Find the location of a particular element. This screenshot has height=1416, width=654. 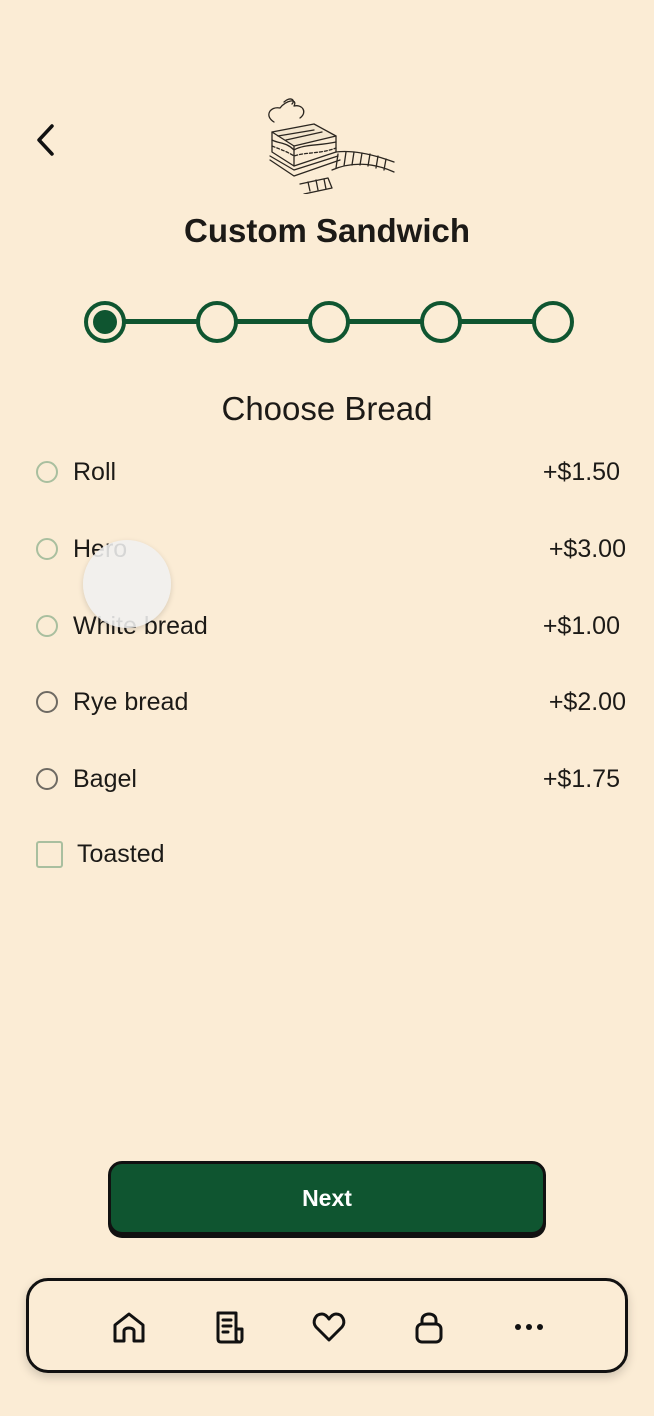

lock-icon is located at coordinates (429, 1328).